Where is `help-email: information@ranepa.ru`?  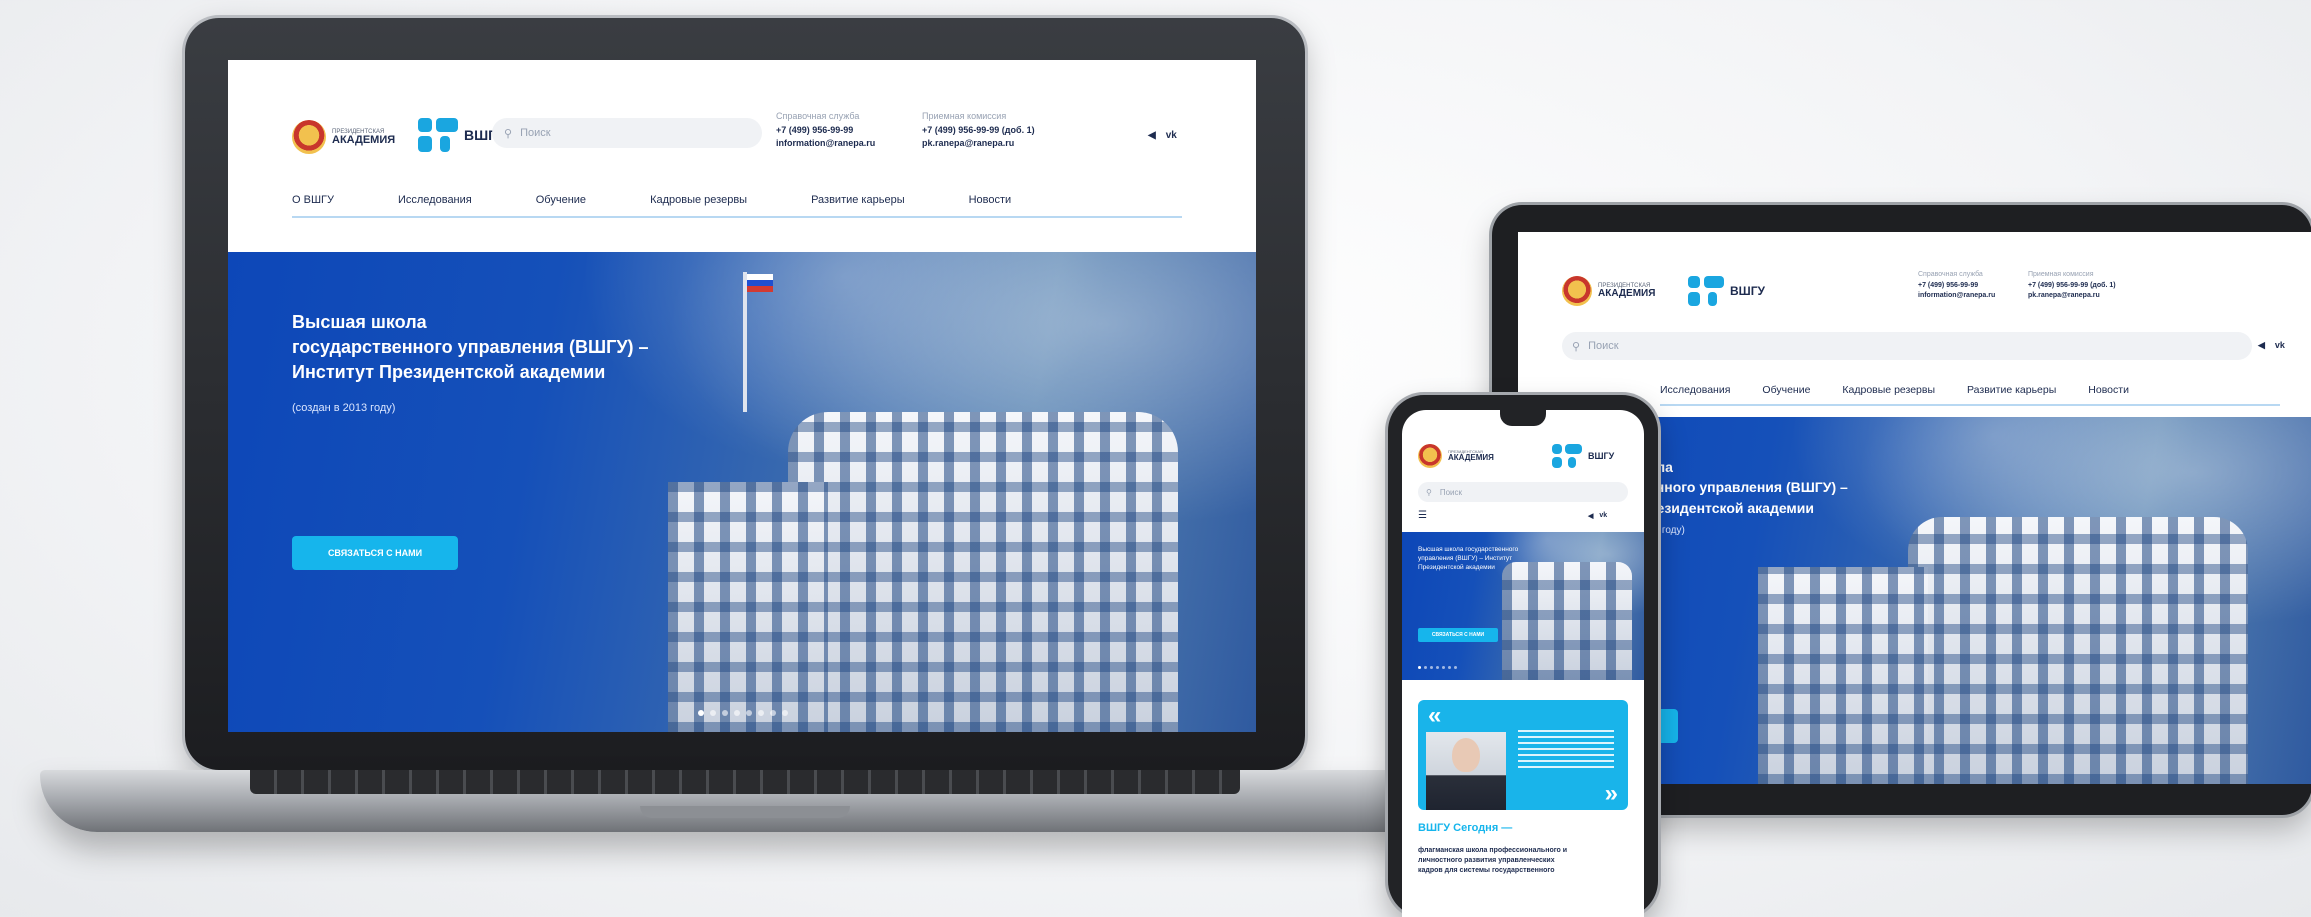 help-email: information@ranepa.ru is located at coordinates (825, 144).